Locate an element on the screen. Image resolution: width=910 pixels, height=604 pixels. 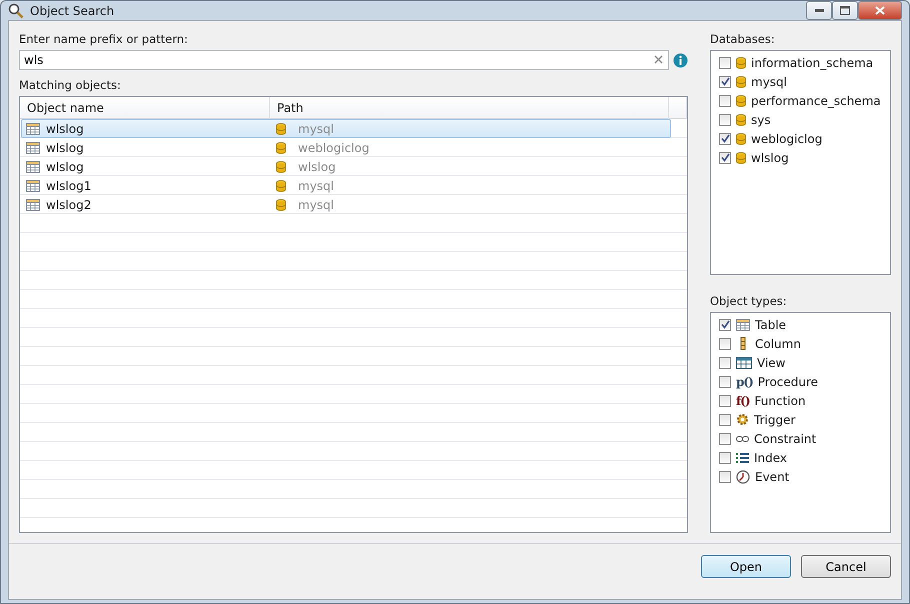
object-type-name: Column is located at coordinates (778, 343).